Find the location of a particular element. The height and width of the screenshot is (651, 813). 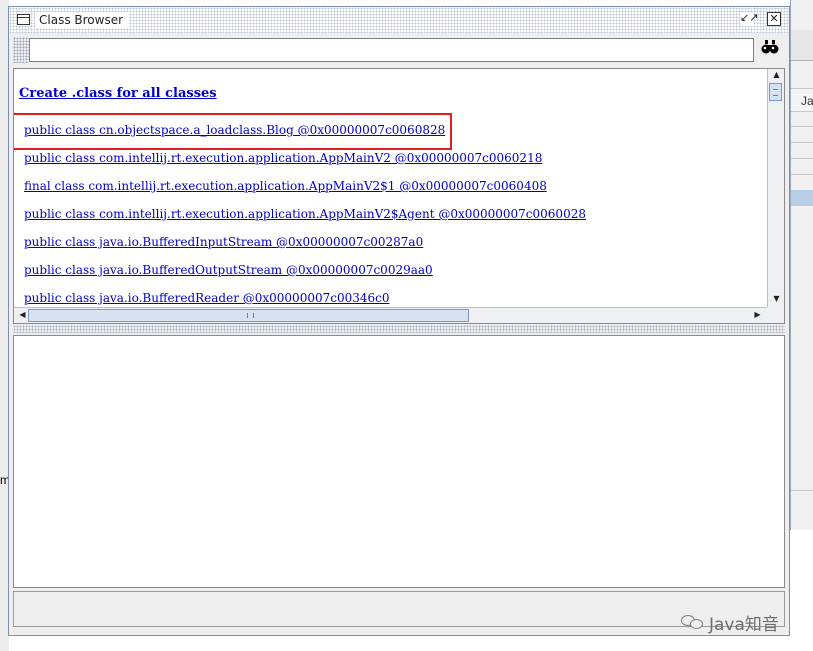

vertical-scroll-thumb is located at coordinates (775, 92).